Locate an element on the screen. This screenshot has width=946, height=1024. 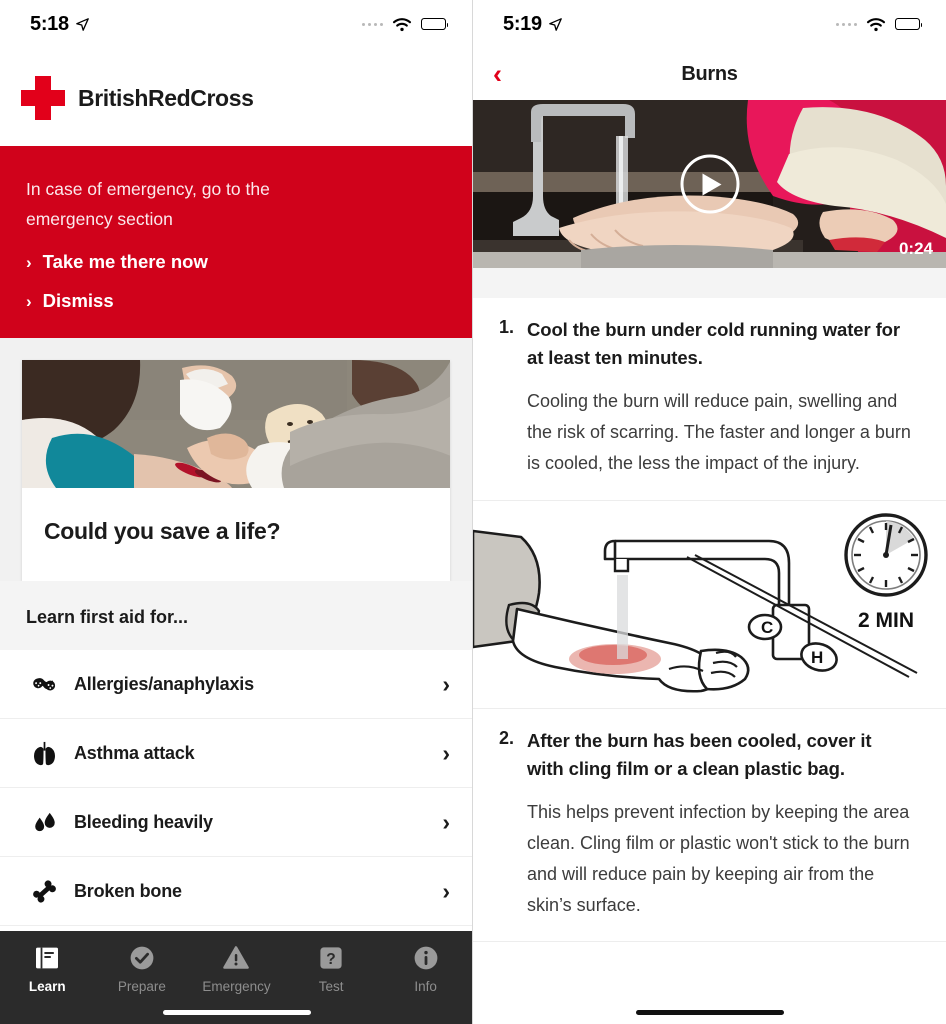
promo-card: Could you save a life? is located at coordinates (236, 471).